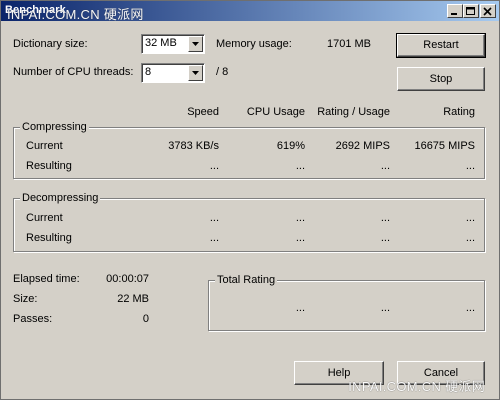 The width and height of the screenshot is (500, 400). What do you see at coordinates (133, 299) in the screenshot?
I see `size-value: 22 MB` at bounding box center [133, 299].